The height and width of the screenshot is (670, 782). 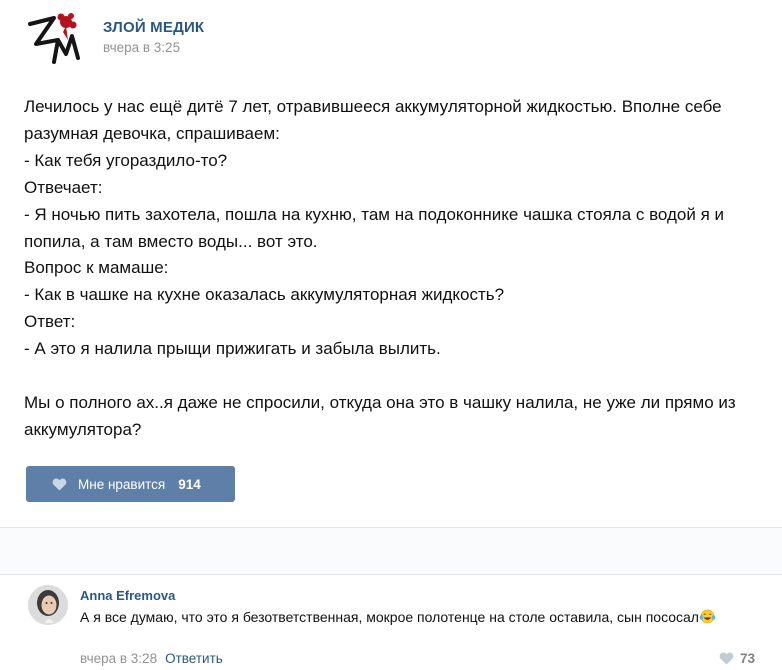 I want to click on comment-like-count: 73, so click(x=747, y=658).